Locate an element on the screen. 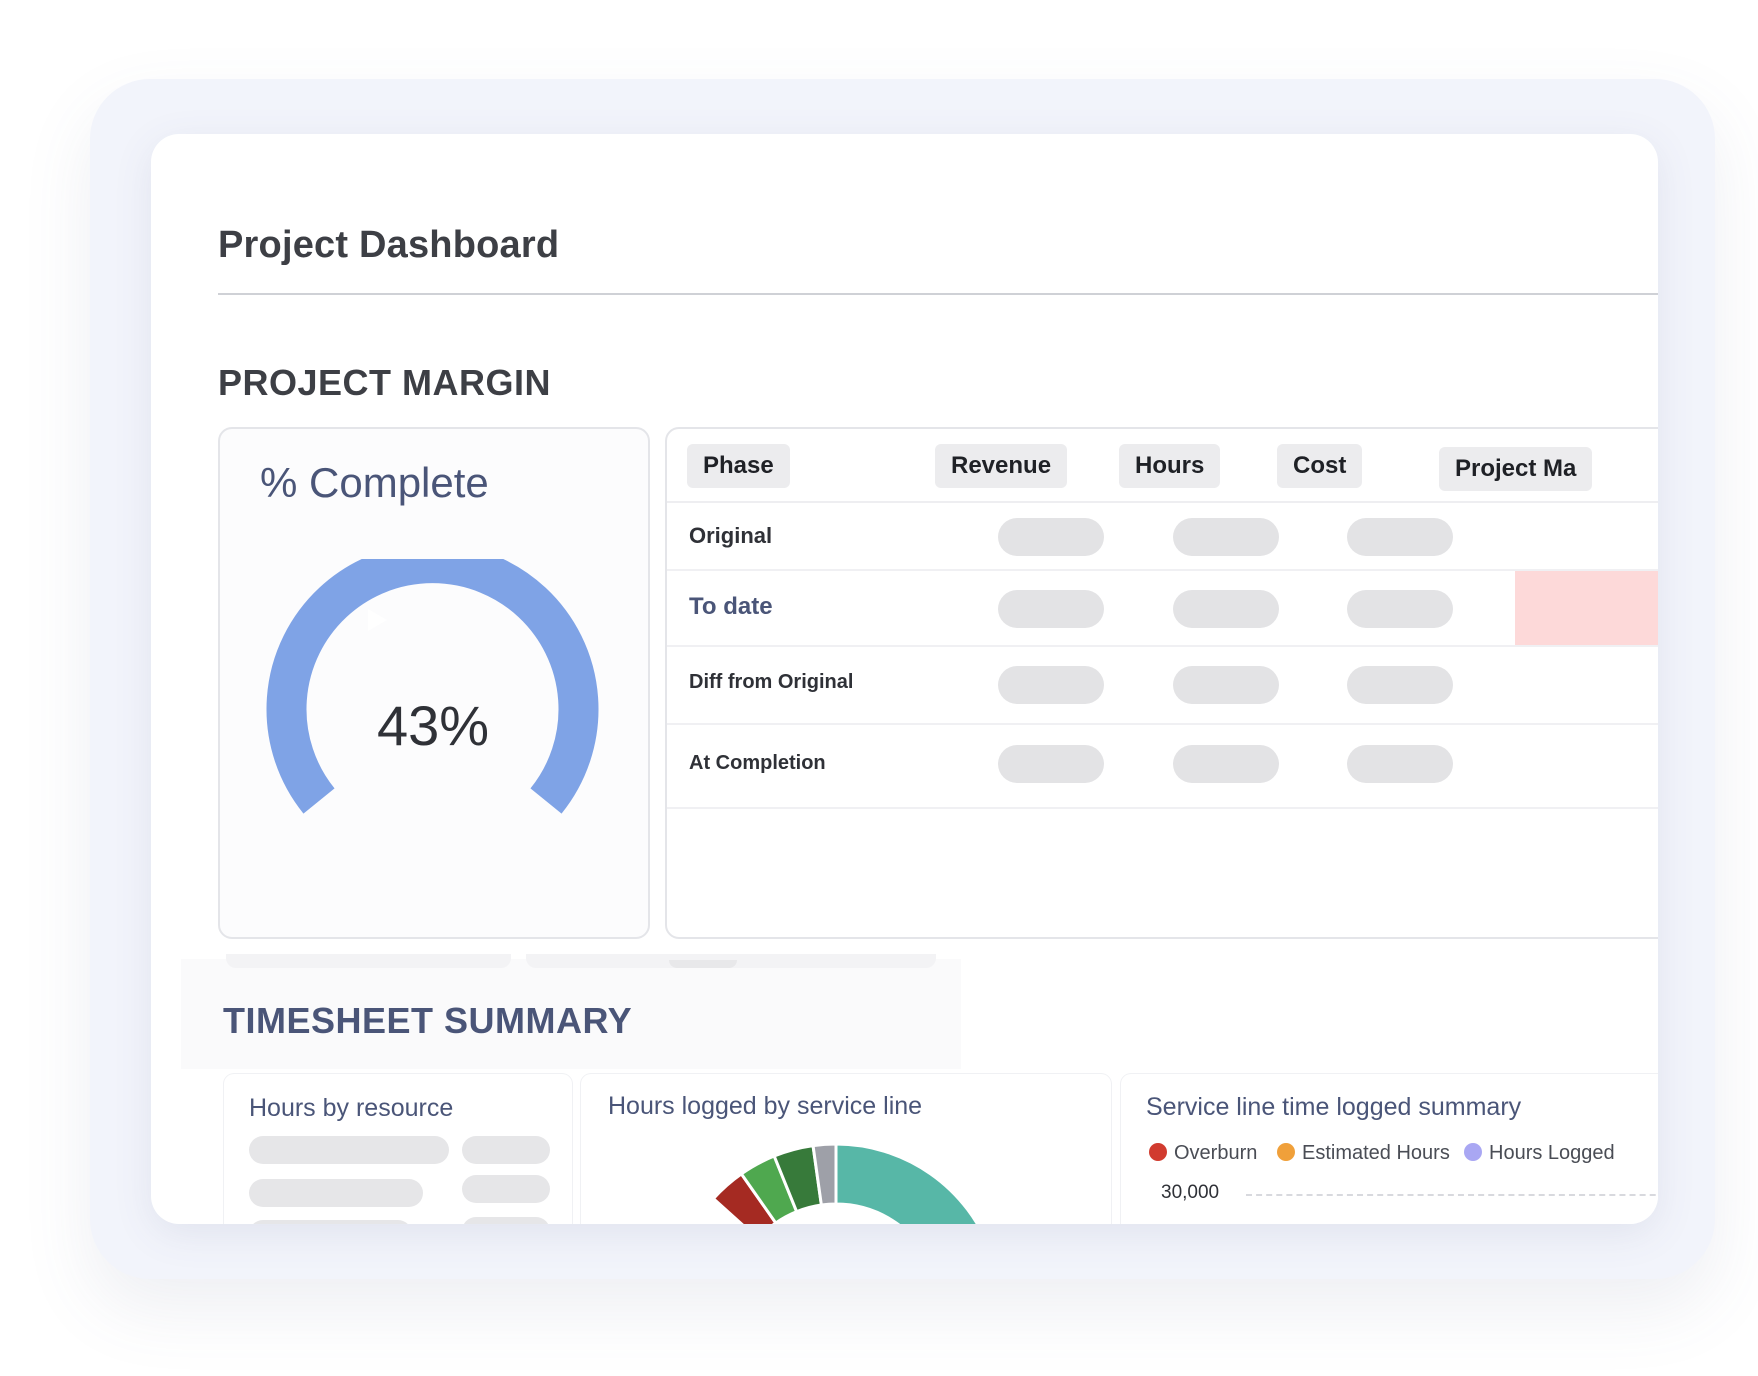  gauge-value: 43% is located at coordinates (433, 725).